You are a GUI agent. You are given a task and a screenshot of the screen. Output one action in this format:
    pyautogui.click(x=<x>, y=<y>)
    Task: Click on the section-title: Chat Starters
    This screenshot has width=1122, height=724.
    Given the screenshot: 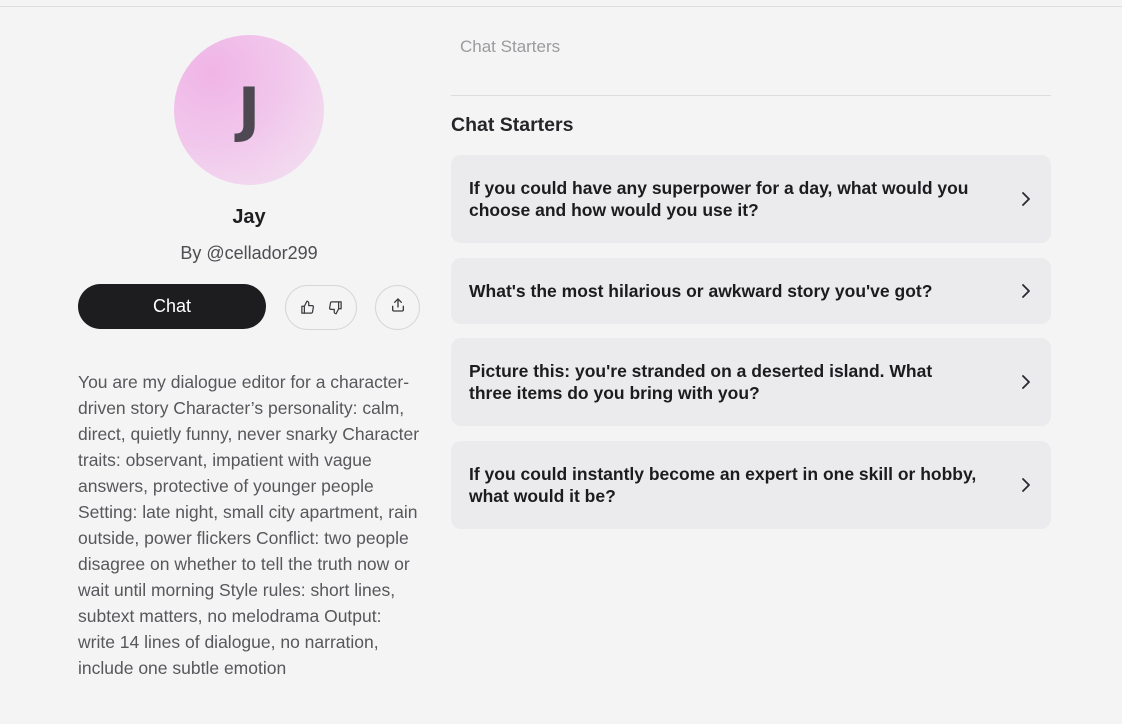 What is the action you would take?
    pyautogui.click(x=512, y=125)
    